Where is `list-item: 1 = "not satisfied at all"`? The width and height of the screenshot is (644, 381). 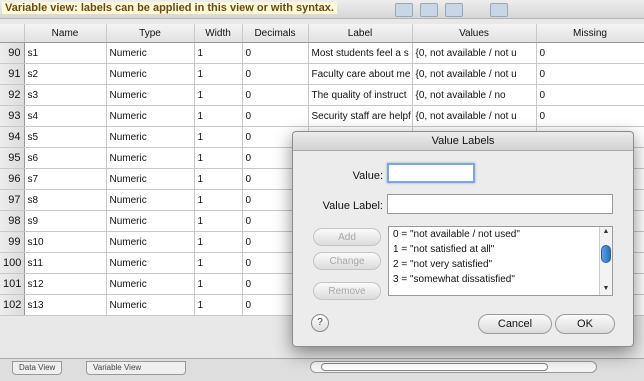
list-item: 1 = "not satisfied at all" is located at coordinates (500, 249).